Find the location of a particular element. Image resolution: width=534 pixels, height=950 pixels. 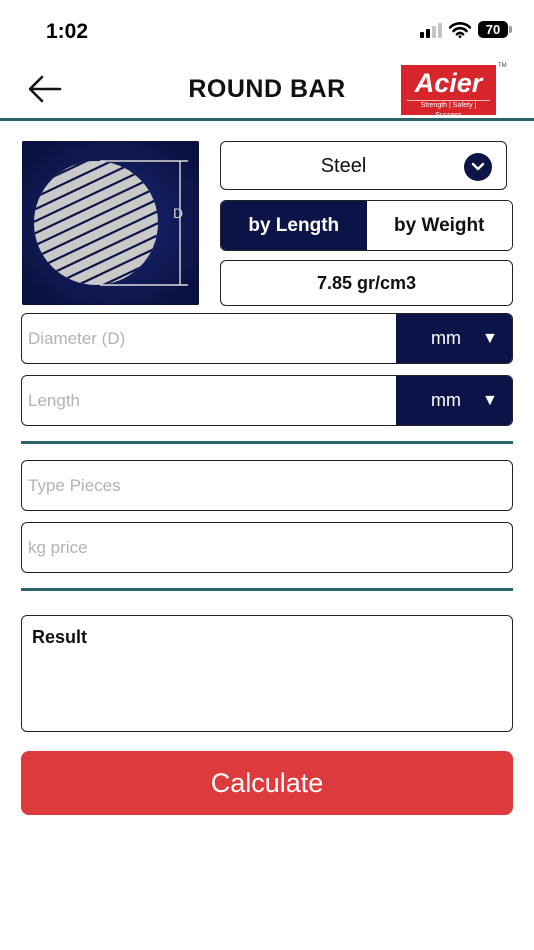

logo-trademark: TM is located at coordinates (502, 66).